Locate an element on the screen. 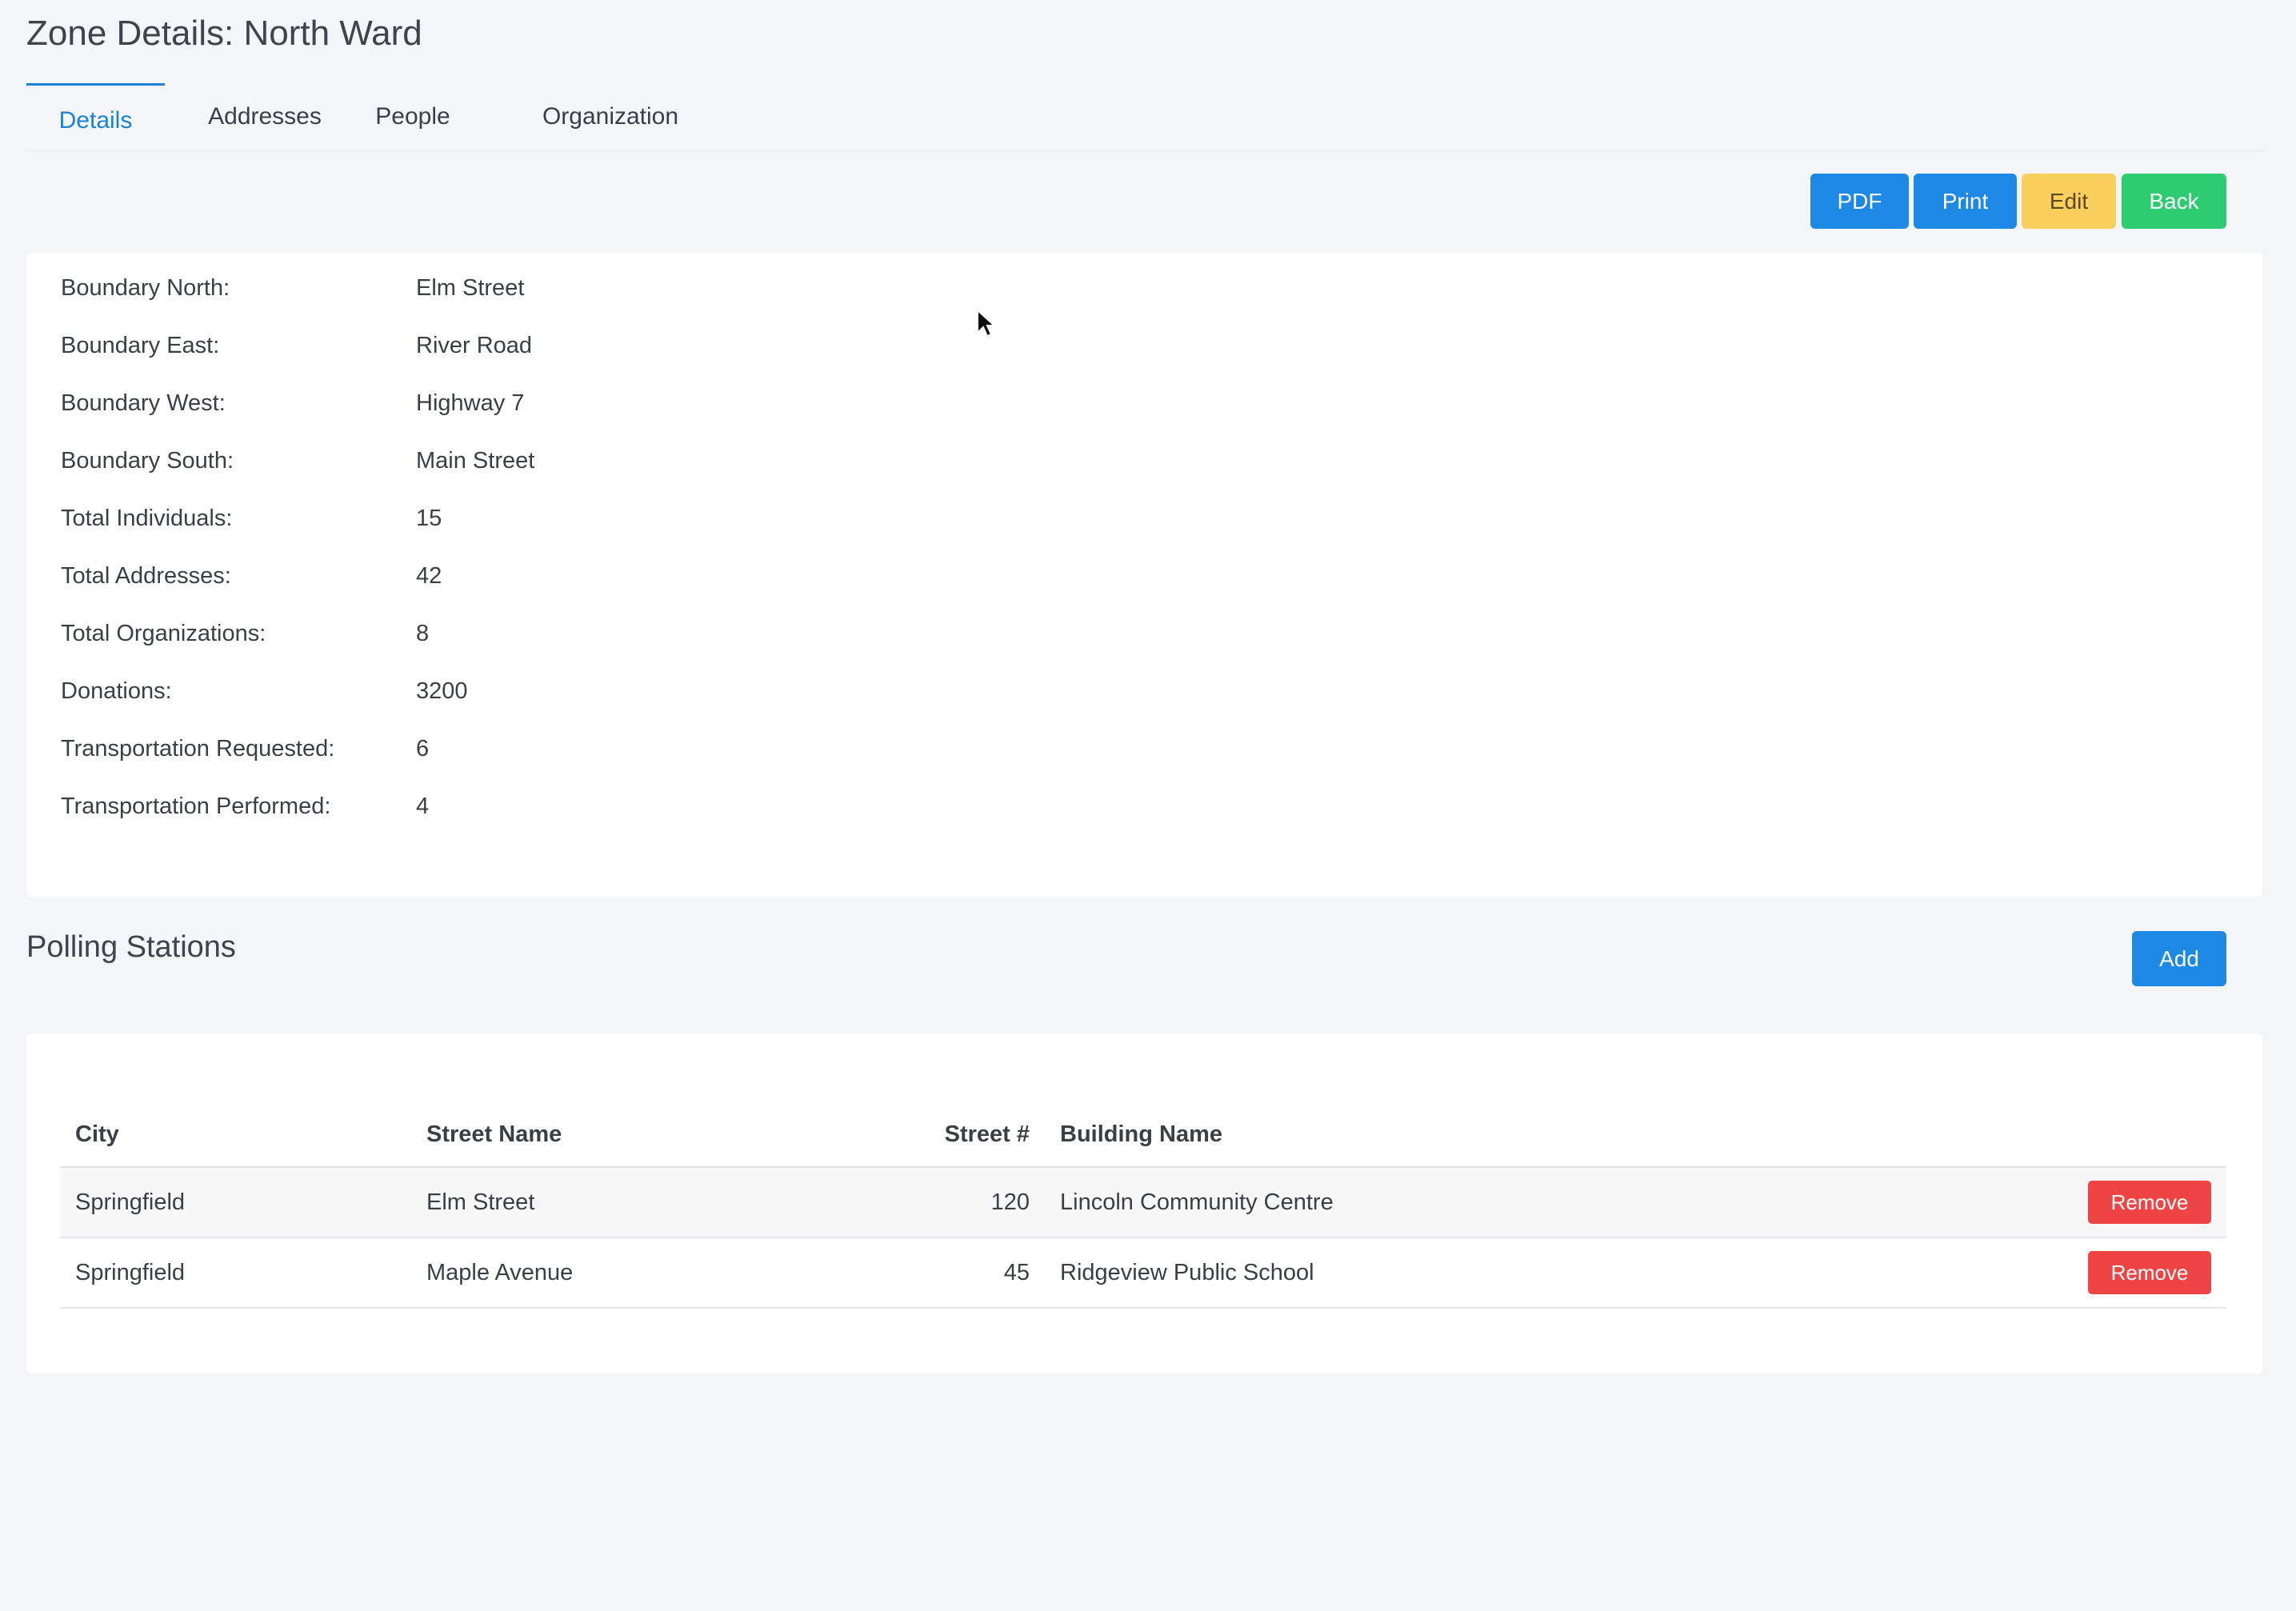 The width and height of the screenshot is (2296, 1611). detail-row-boundary-north: Boundary North: Elm Street is located at coordinates (461, 288).